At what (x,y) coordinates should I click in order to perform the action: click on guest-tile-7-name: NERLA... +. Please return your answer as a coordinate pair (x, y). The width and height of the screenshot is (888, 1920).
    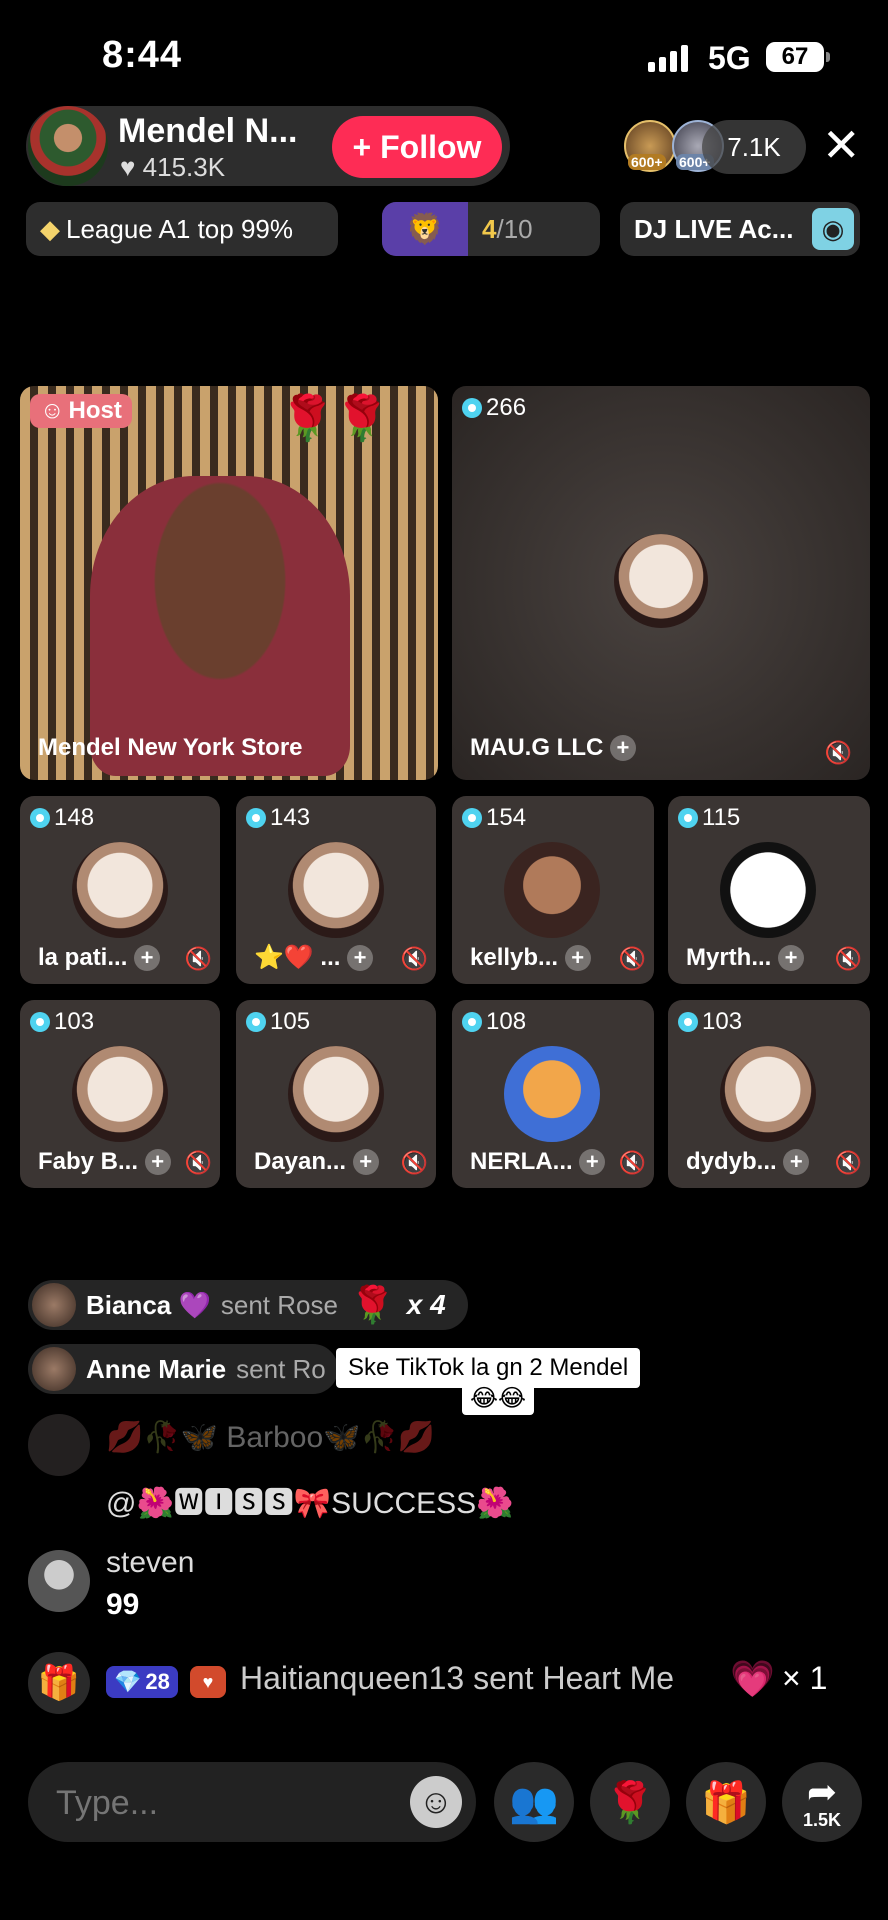
    Looking at the image, I should click on (538, 1162).